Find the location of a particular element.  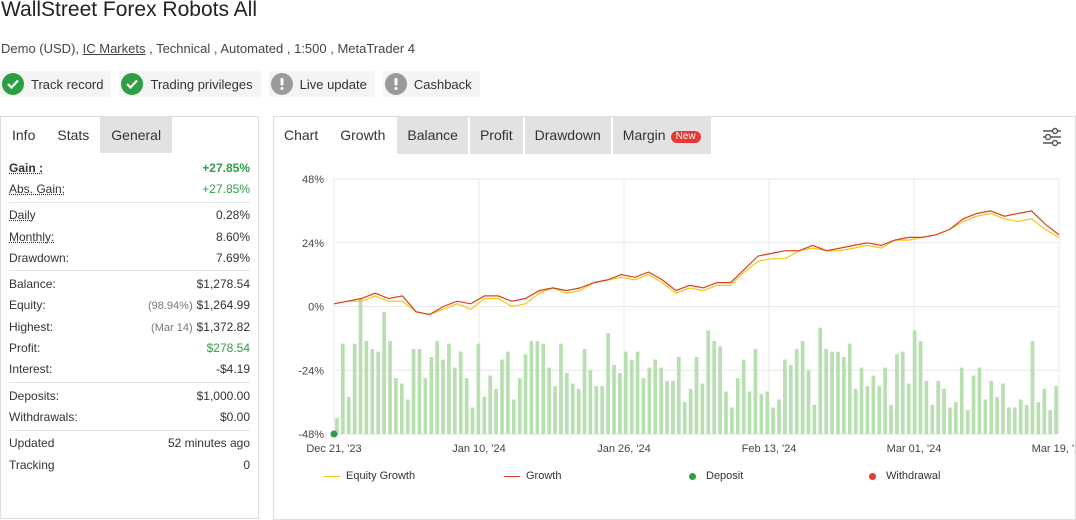

line-swatch is located at coordinates (332, 476).